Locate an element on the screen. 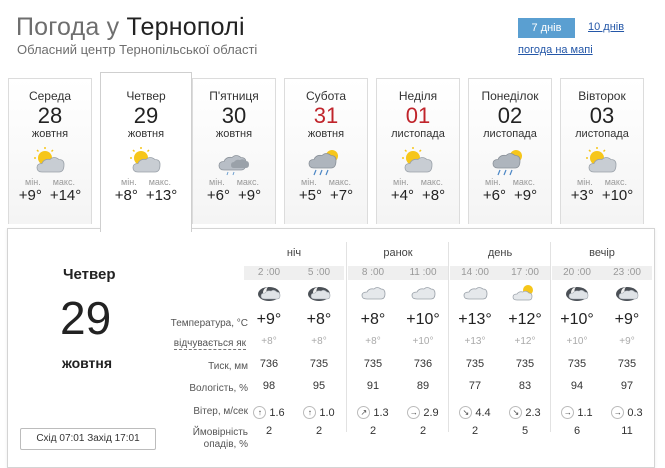 The image size is (665, 468). tab-10-days: 10 днів is located at coordinates (606, 27).